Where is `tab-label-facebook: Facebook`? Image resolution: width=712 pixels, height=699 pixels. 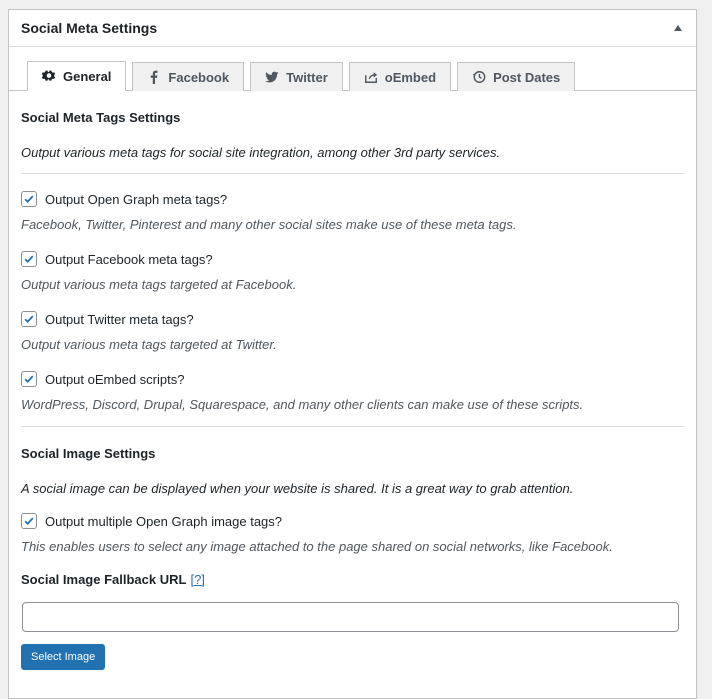 tab-label-facebook: Facebook is located at coordinates (199, 77).